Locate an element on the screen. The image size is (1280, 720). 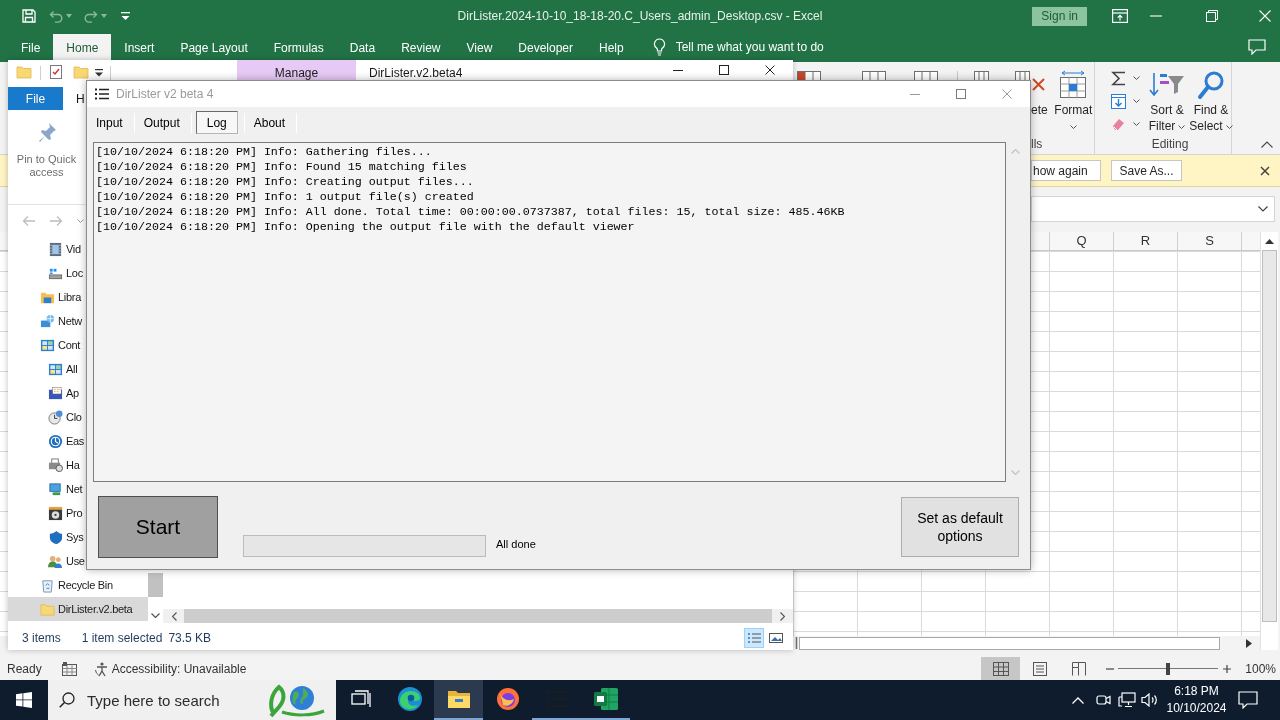
slider-thumb is located at coordinates (1168, 668).